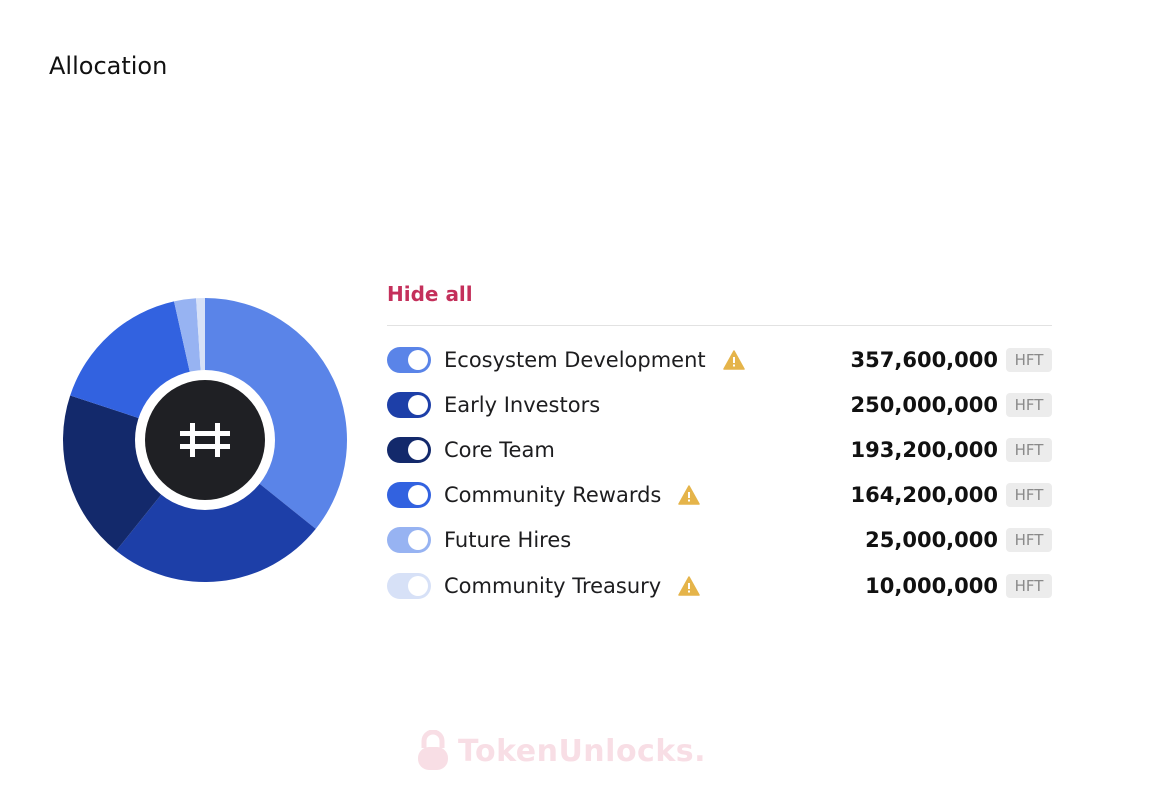 This screenshot has width=1152, height=799. I want to click on legend-row: Future Hires 25,000,000 HFT, so click(719, 540).